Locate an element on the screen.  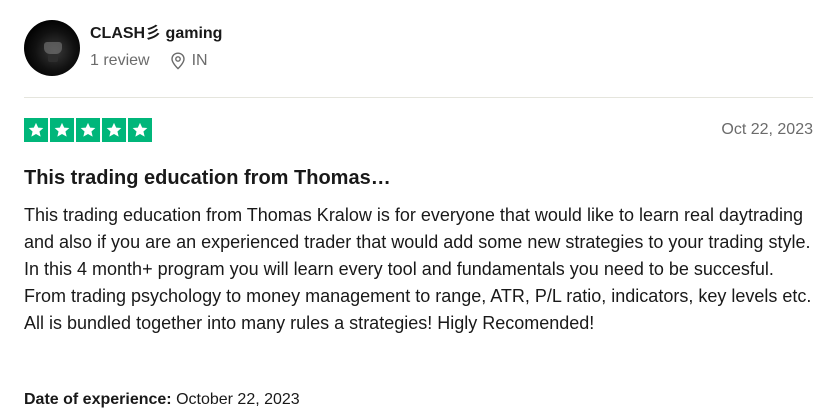
reviewer-info: CLASH彡 gaming 1 review IN is located at coordinates (156, 47).